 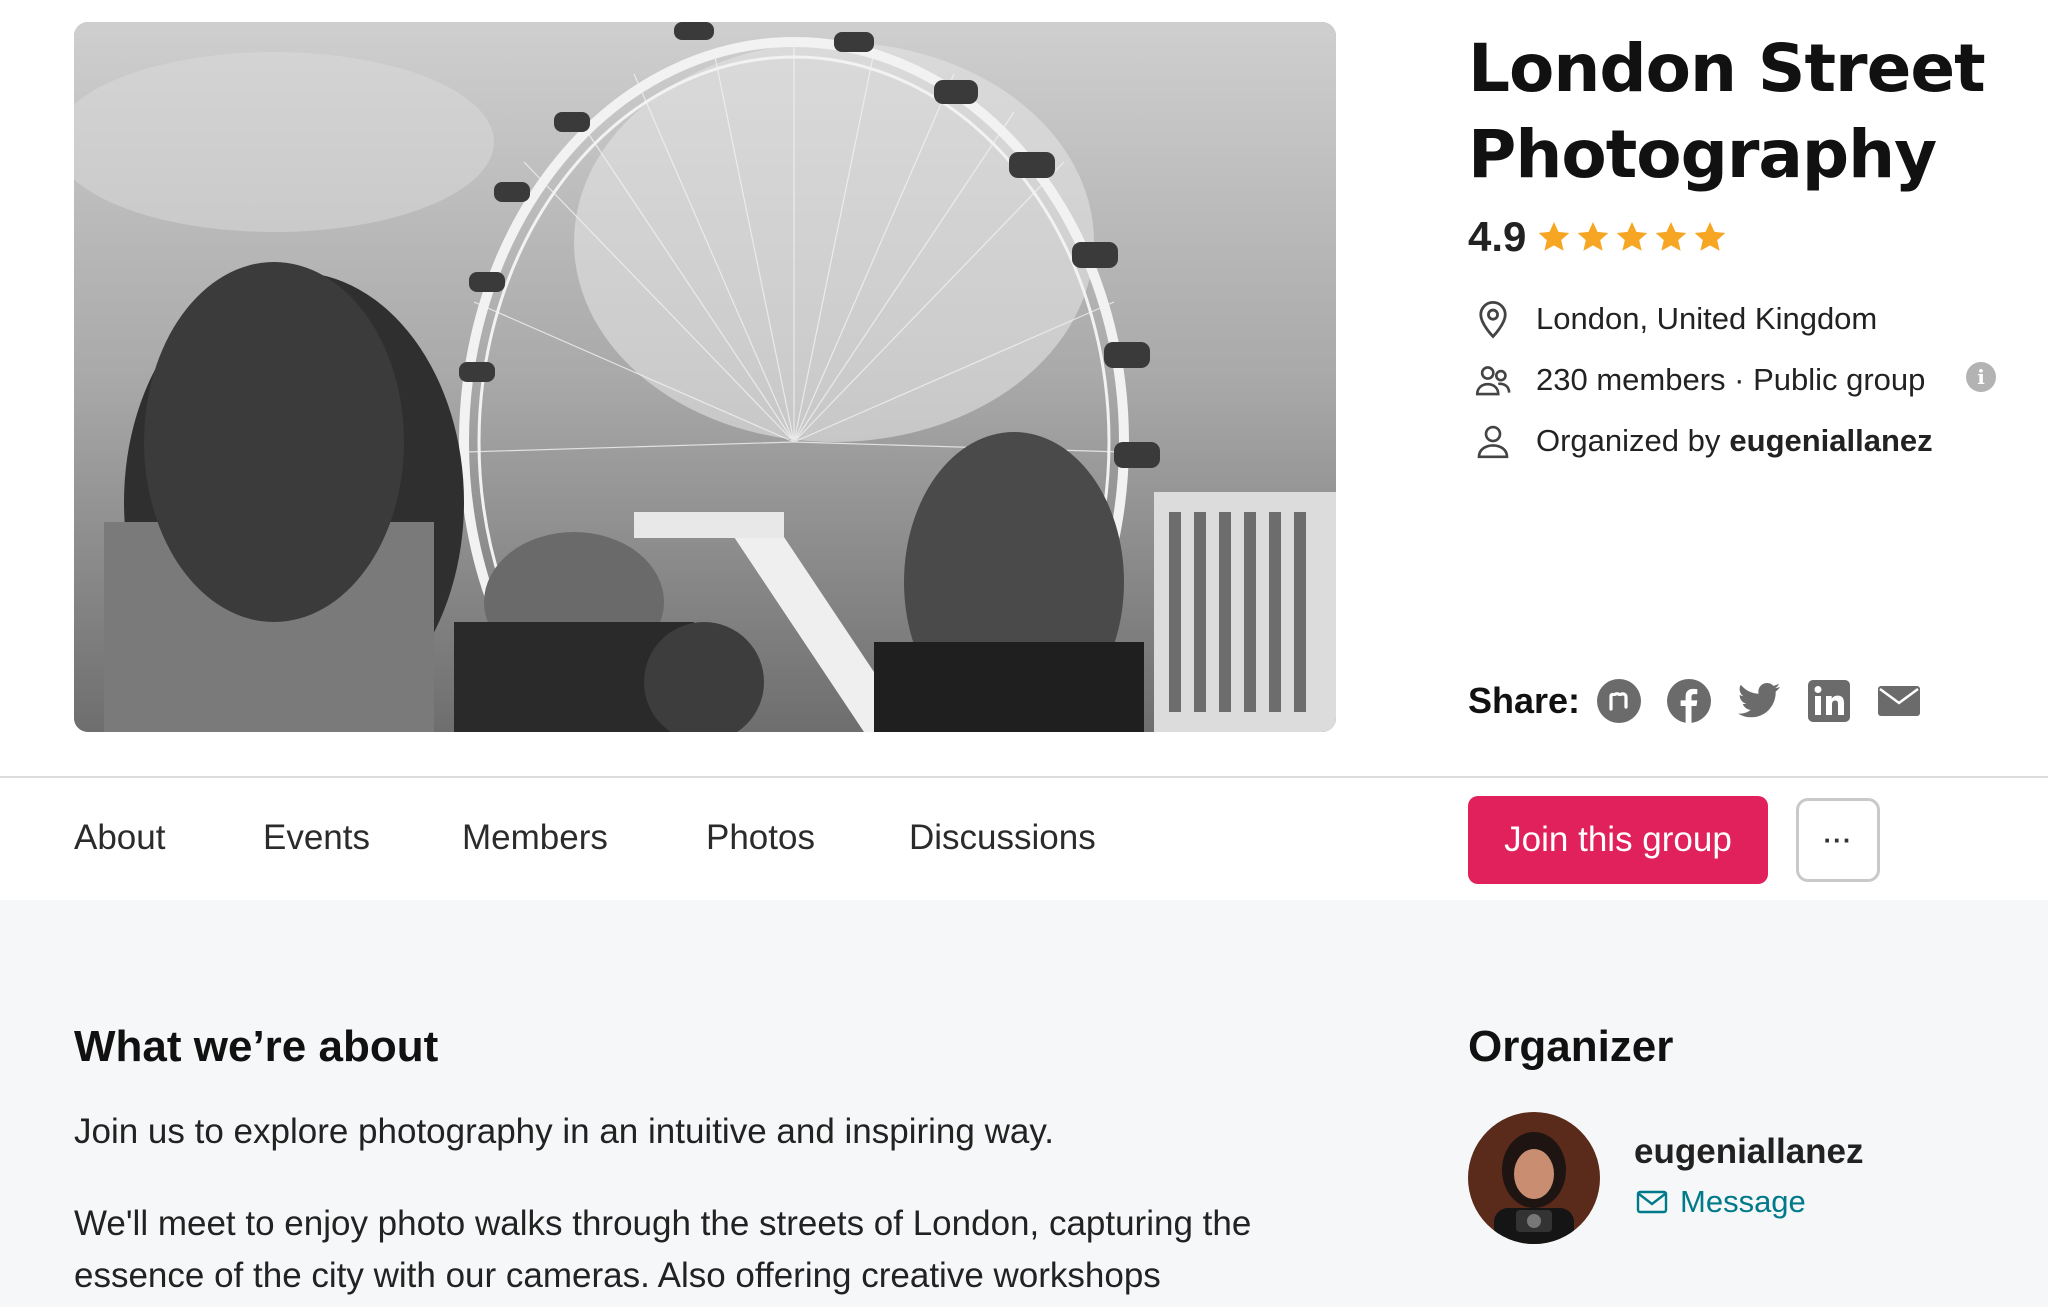 I want to click on envelope-icon, so click(x=1652, y=1202).